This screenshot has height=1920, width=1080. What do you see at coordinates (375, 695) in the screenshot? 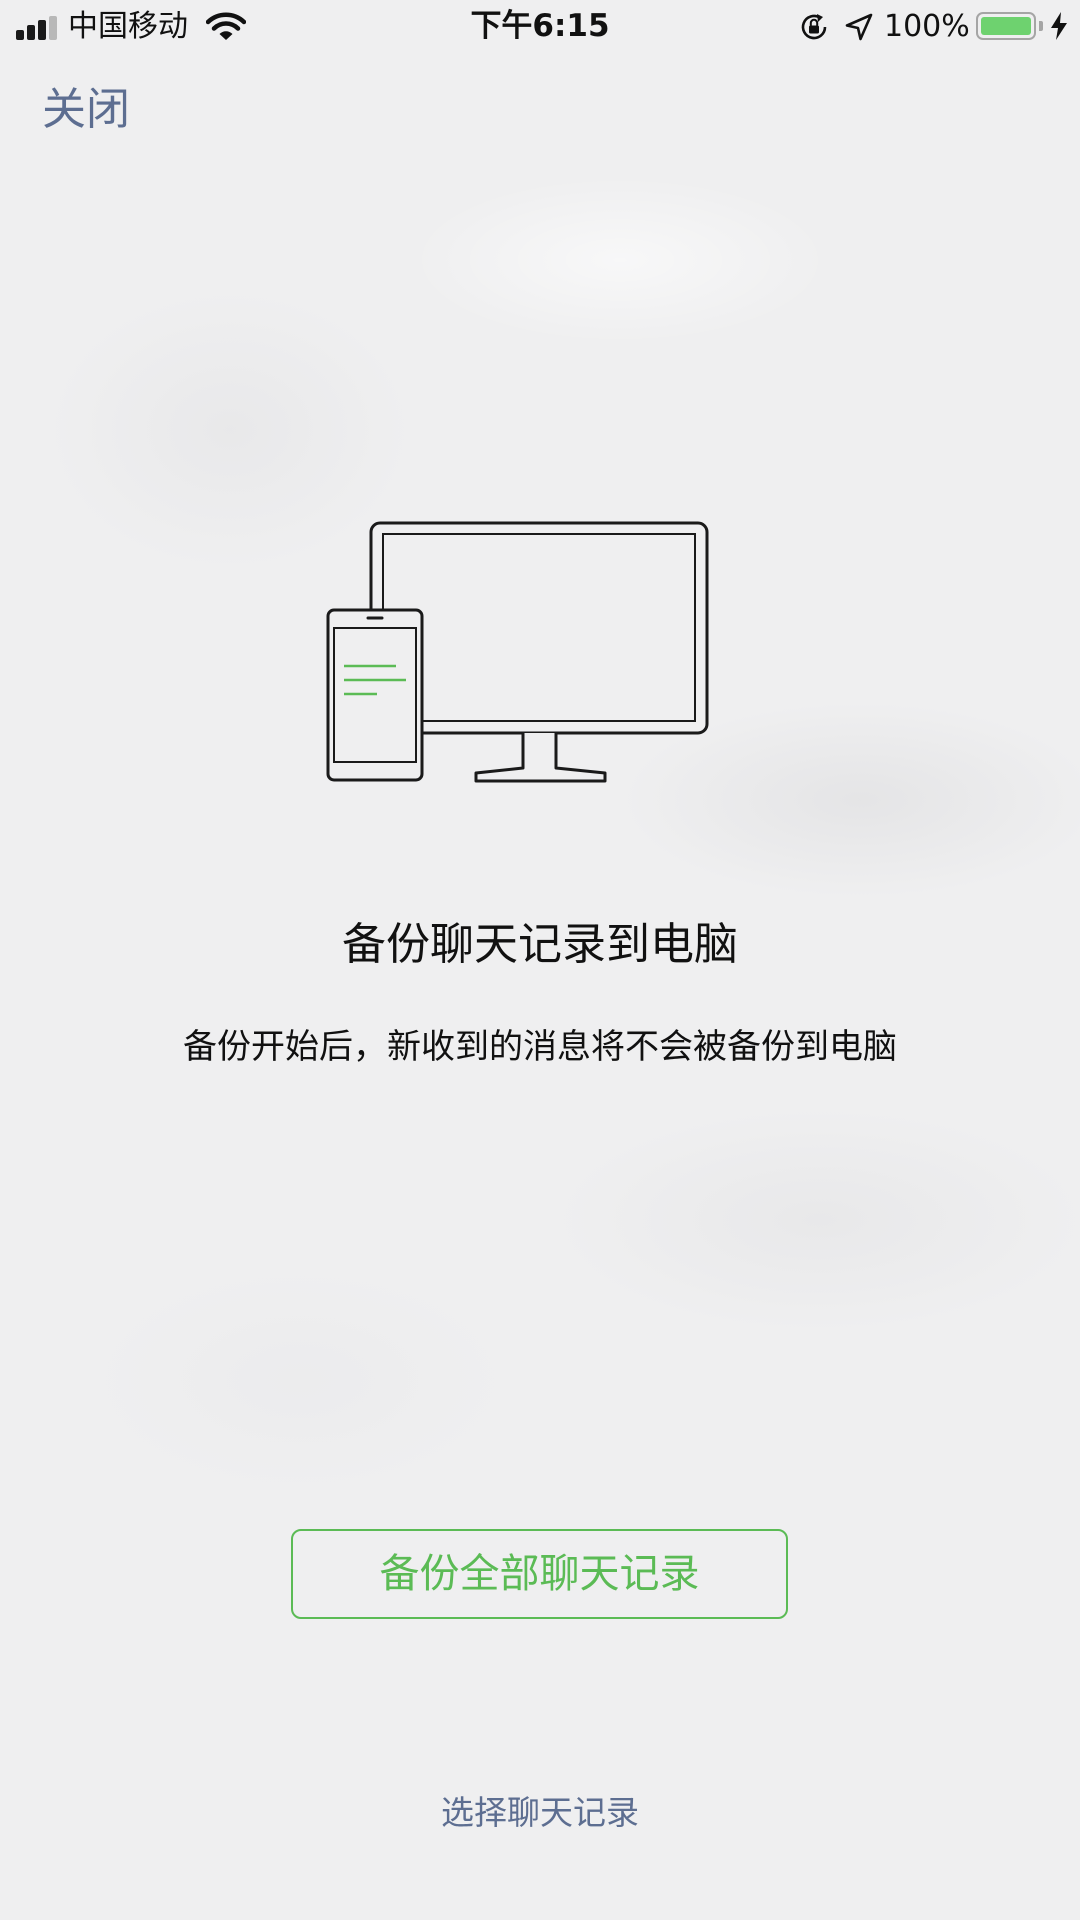
I see `phone-icon` at bounding box center [375, 695].